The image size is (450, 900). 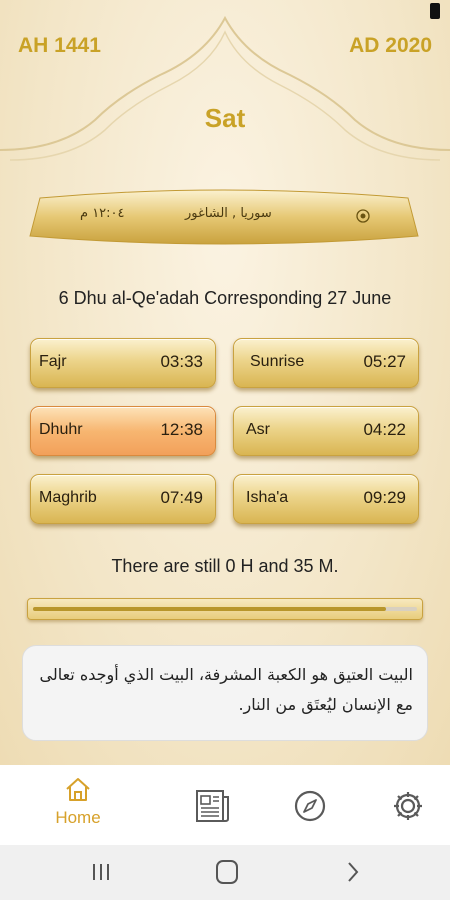 I want to click on location-target-icon, so click(x=363, y=216).